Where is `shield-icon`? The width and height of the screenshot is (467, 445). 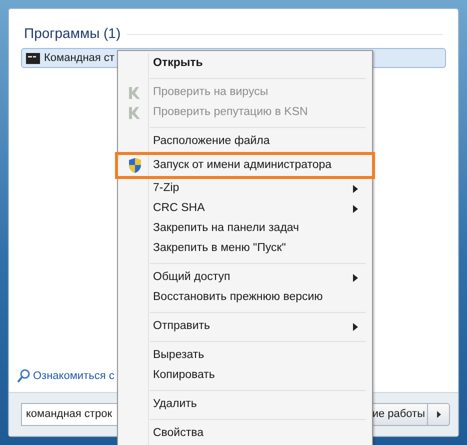 shield-icon is located at coordinates (135, 165).